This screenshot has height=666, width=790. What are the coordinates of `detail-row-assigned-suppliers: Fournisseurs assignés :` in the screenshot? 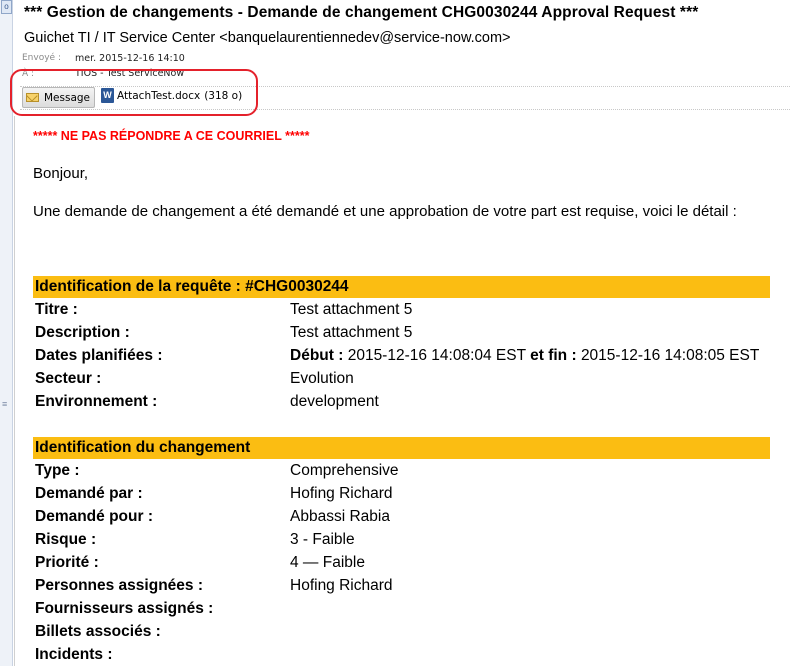 It's located at (405, 609).